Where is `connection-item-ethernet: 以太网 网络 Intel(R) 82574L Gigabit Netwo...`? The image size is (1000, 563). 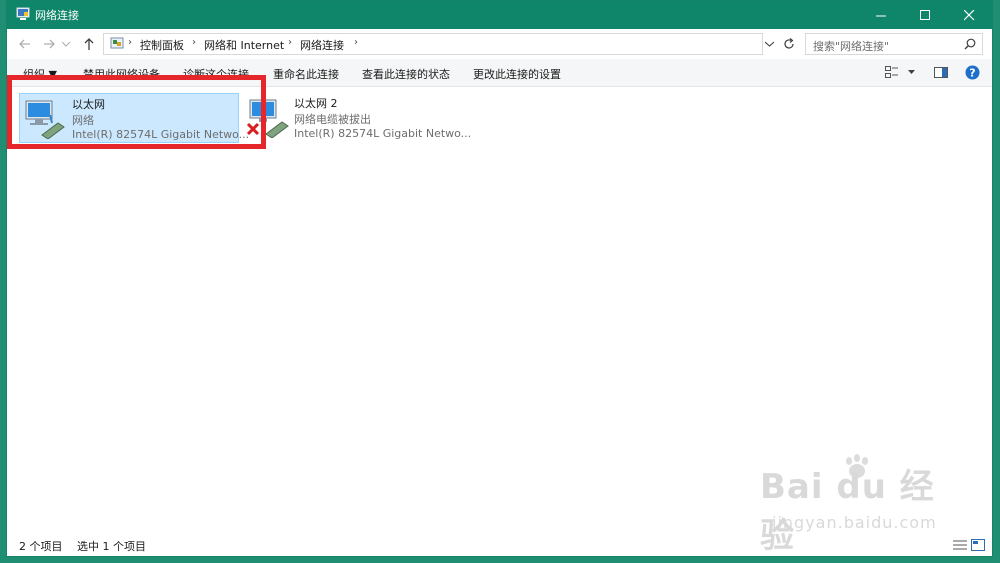 connection-item-ethernet: 以太网 网络 Intel(R) 82574L Gigabit Netwo... is located at coordinates (134, 118).